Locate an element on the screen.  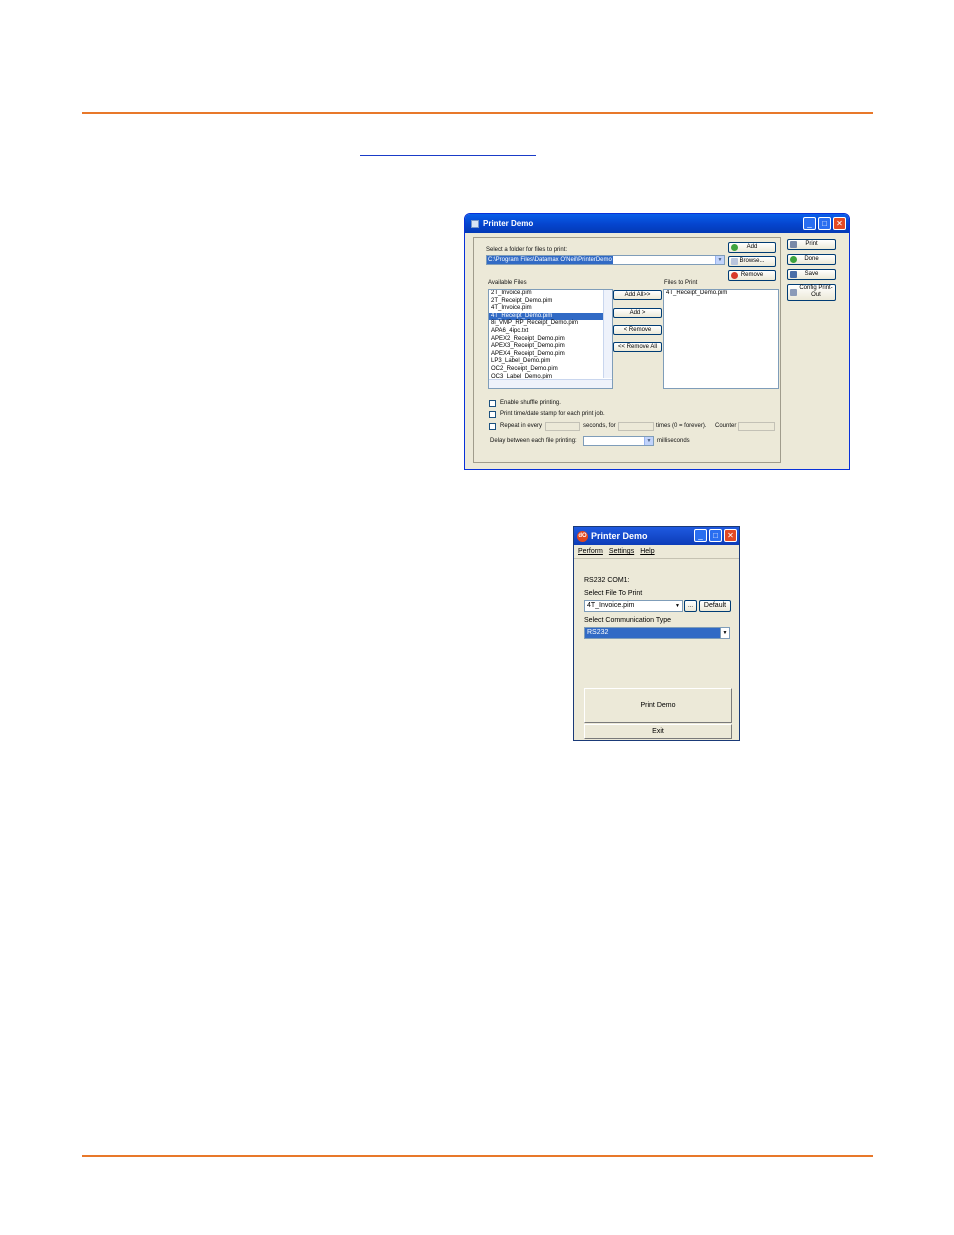
delay-combo: ▼ is located at coordinates (618, 441).